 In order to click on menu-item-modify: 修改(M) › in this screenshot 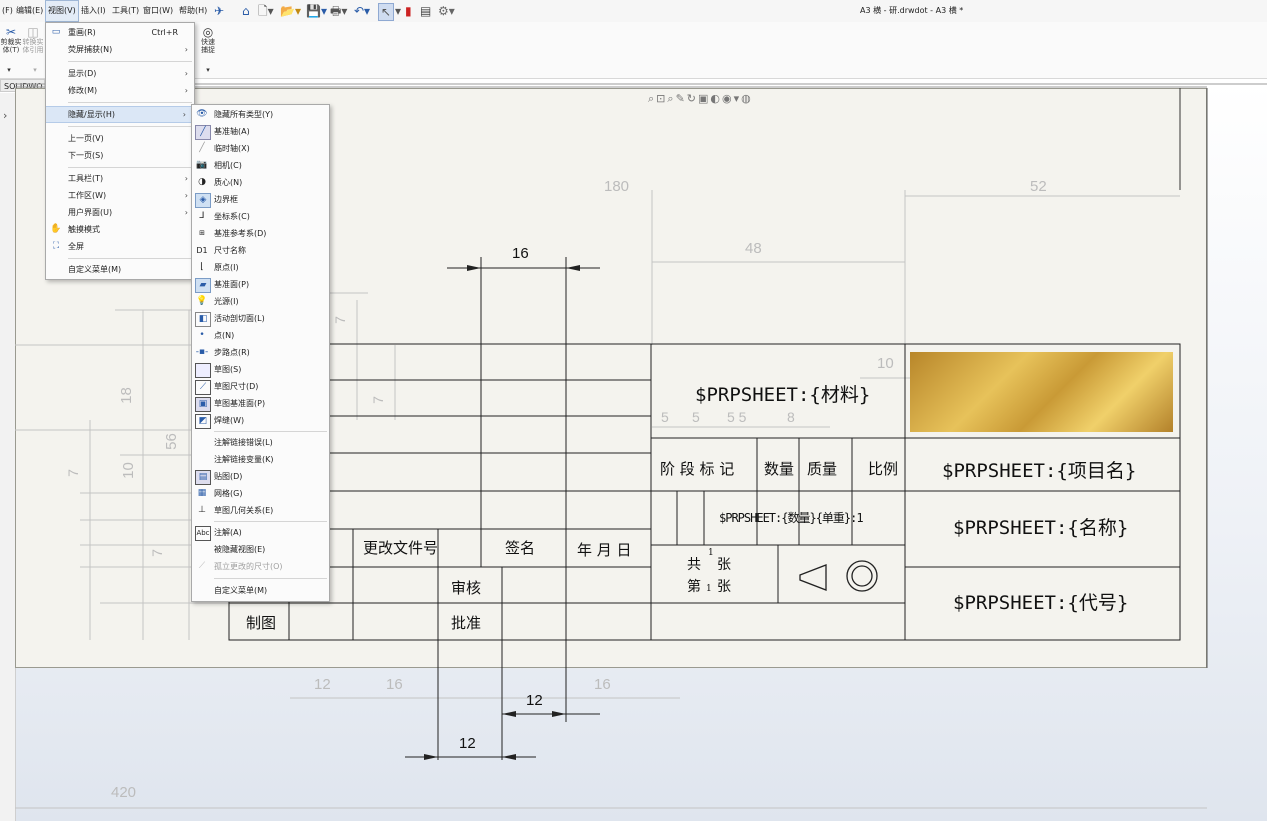, I will do `click(120, 90)`.